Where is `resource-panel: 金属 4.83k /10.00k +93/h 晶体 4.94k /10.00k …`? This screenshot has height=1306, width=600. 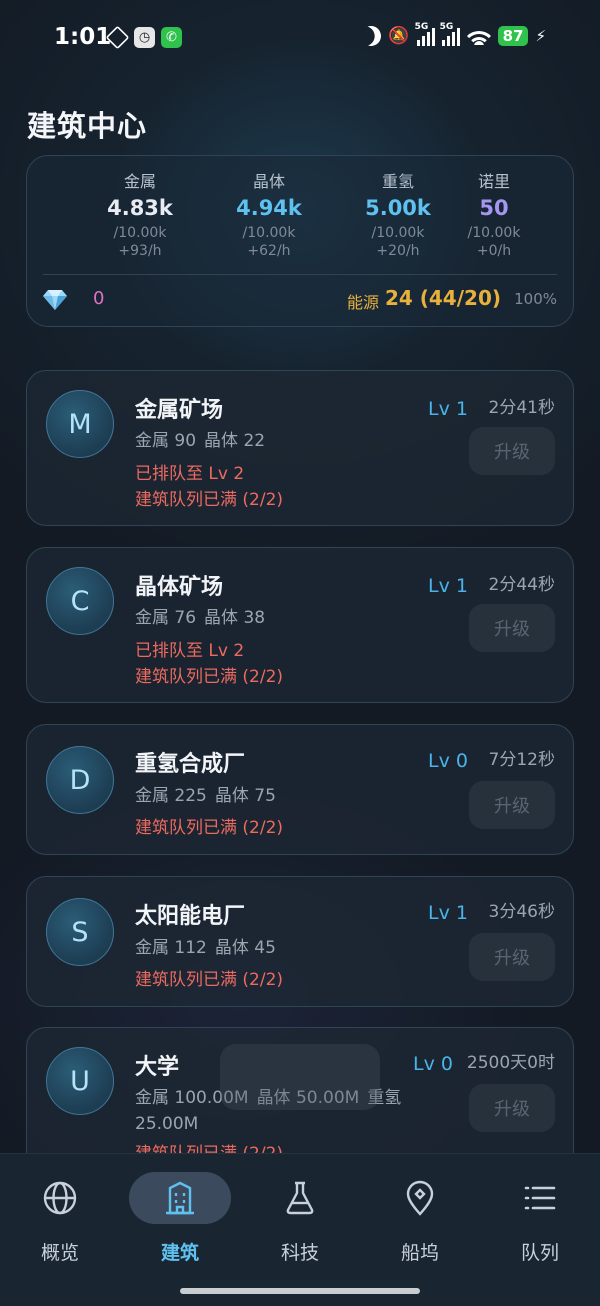 resource-panel: 金属 4.83k /10.00k +93/h 晶体 4.94k /10.00k … is located at coordinates (300, 241).